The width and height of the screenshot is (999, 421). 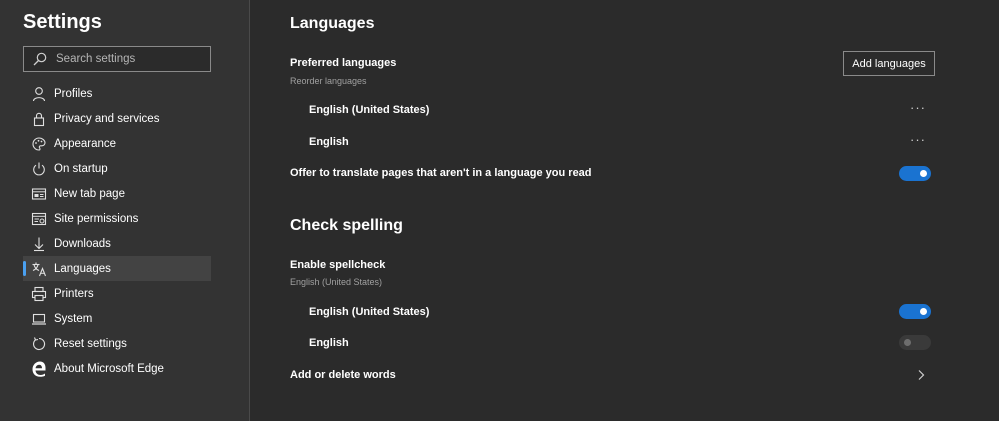 I want to click on sidebar-item-printers: Printers, so click(x=117, y=293).